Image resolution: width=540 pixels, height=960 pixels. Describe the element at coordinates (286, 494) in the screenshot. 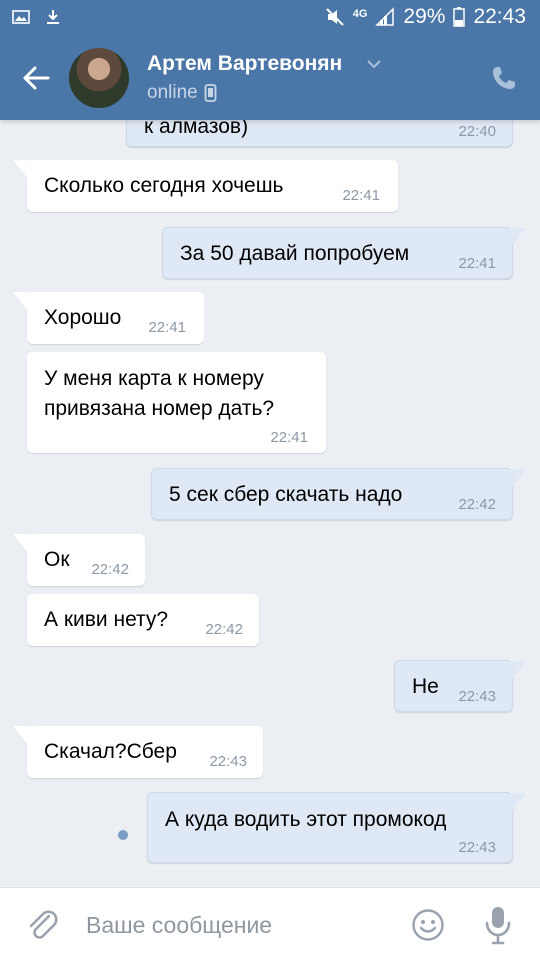

I see `message-text: 5 сек сбер скачать надо` at that location.